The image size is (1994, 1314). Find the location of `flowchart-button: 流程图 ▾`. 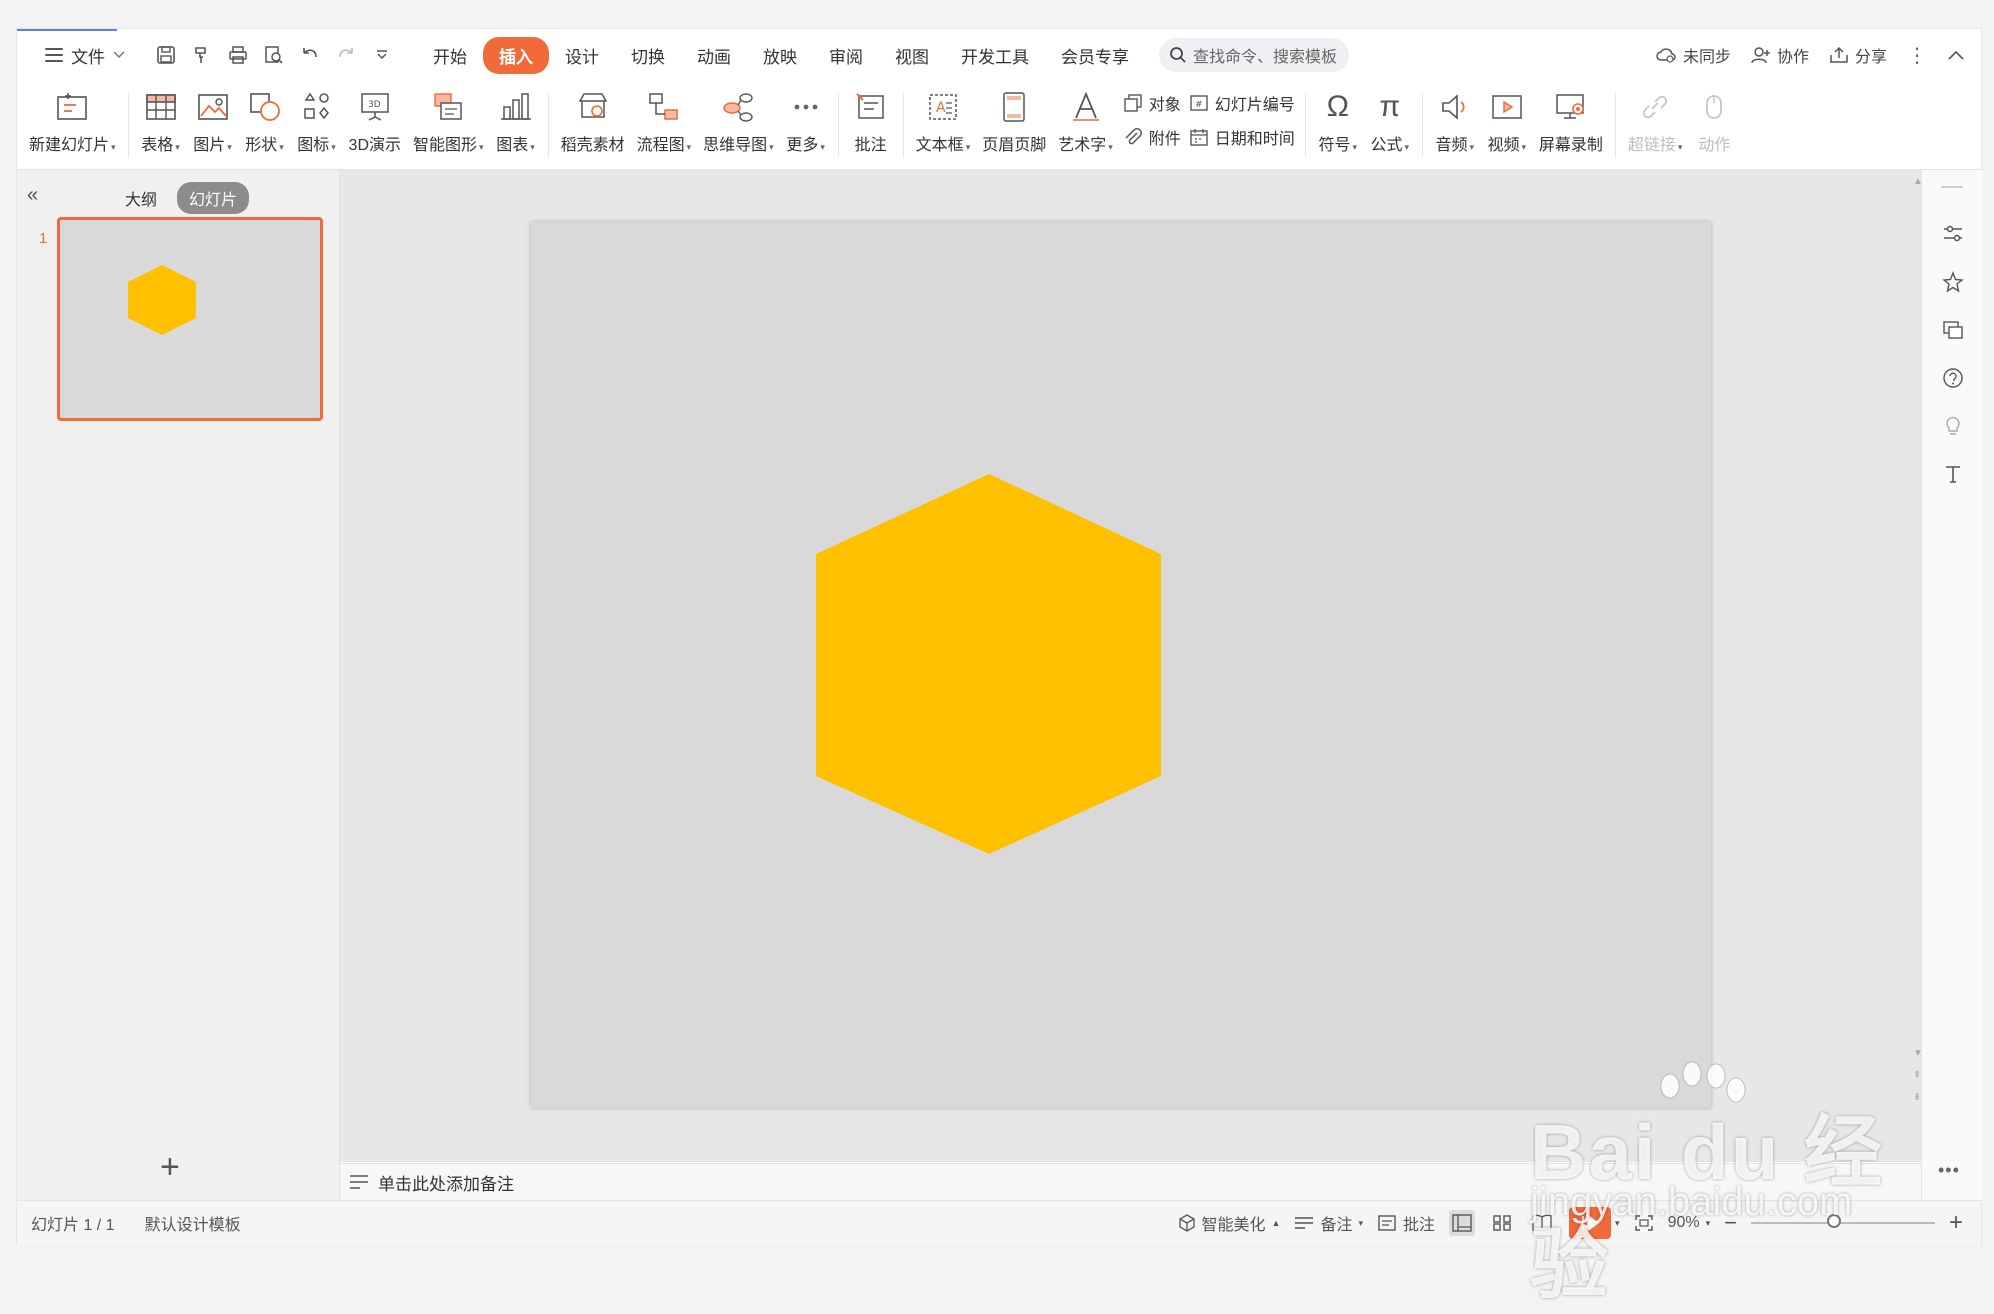

flowchart-button: 流程图 ▾ is located at coordinates (664, 121).